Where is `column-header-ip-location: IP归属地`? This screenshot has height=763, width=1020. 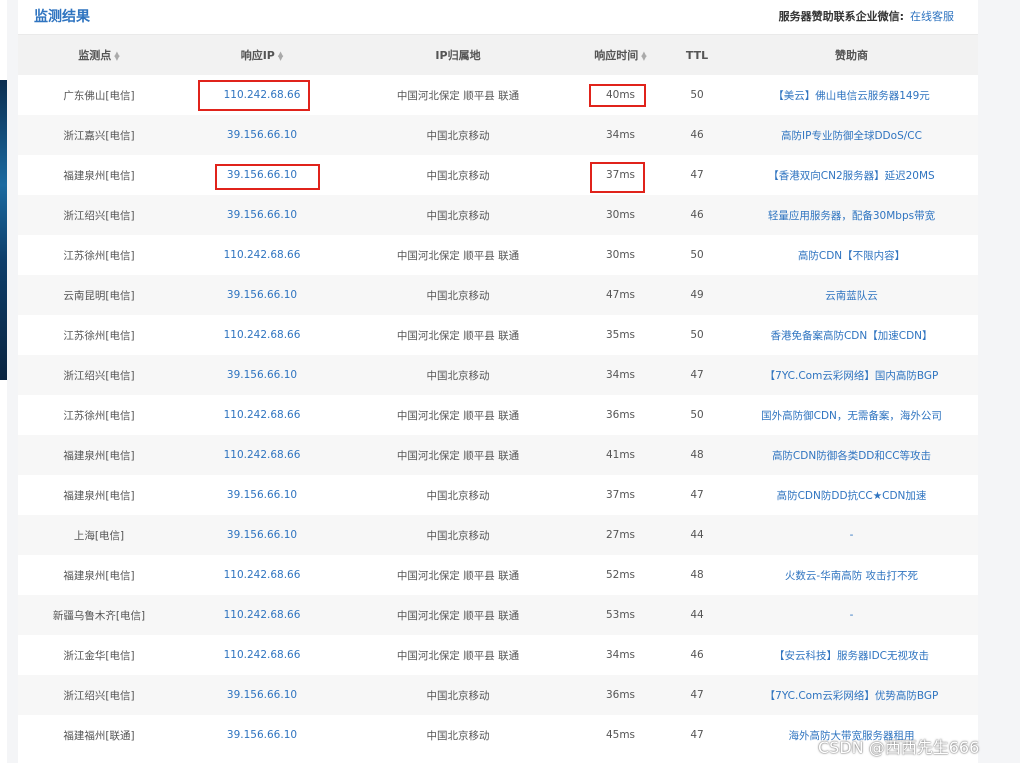
column-header-ip-location: IP归属地 is located at coordinates (458, 55).